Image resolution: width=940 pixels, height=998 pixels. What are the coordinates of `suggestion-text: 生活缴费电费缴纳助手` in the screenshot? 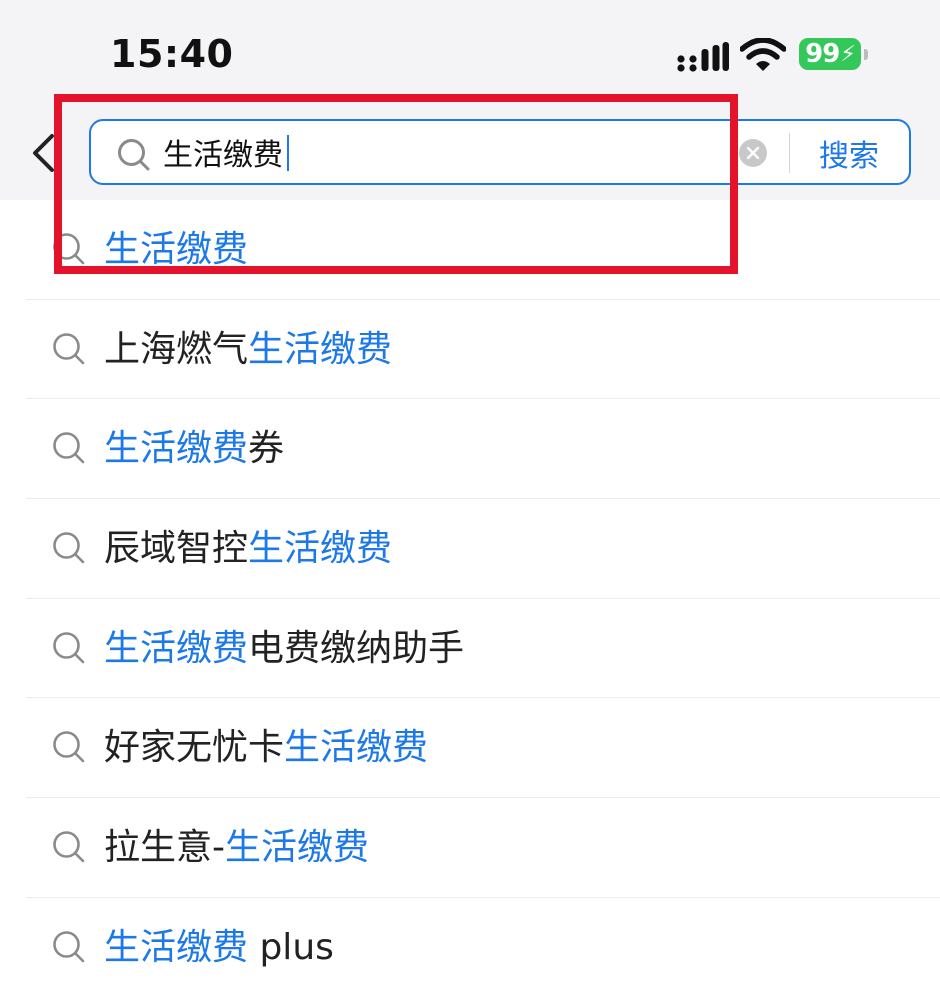 It's located at (284, 649).